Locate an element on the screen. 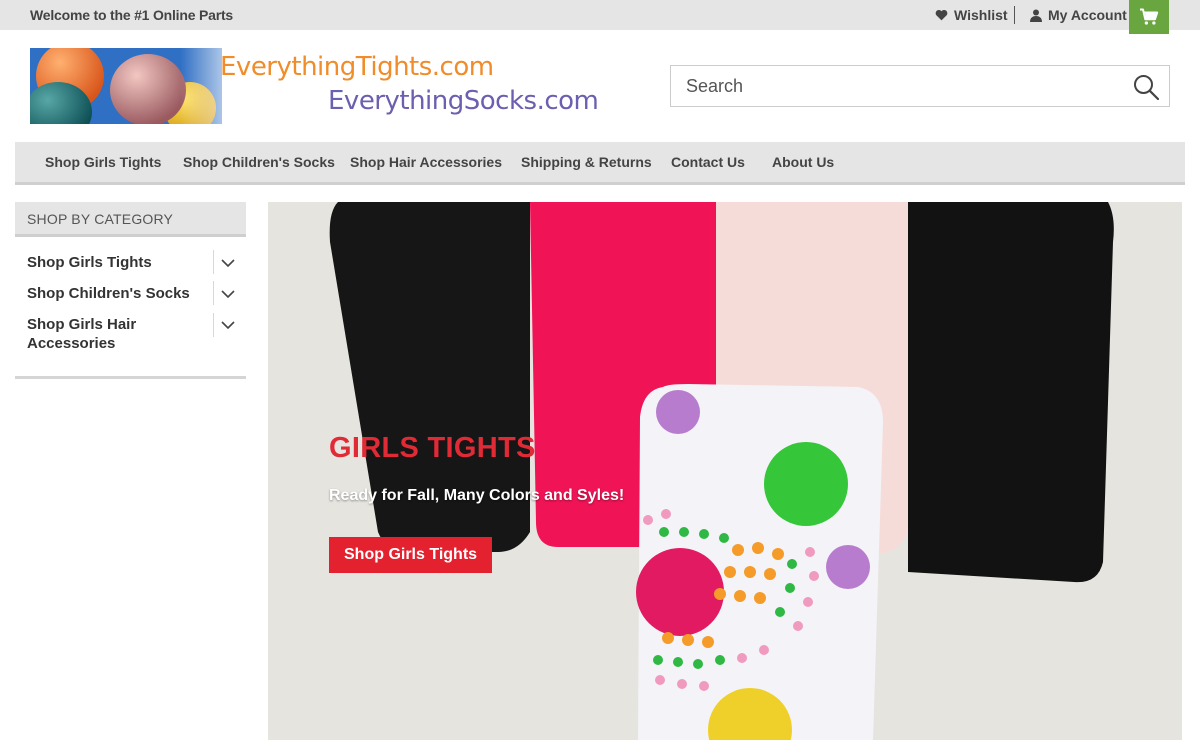 This screenshot has height=740, width=1200. sidebar-bottom-rule is located at coordinates (130, 377).